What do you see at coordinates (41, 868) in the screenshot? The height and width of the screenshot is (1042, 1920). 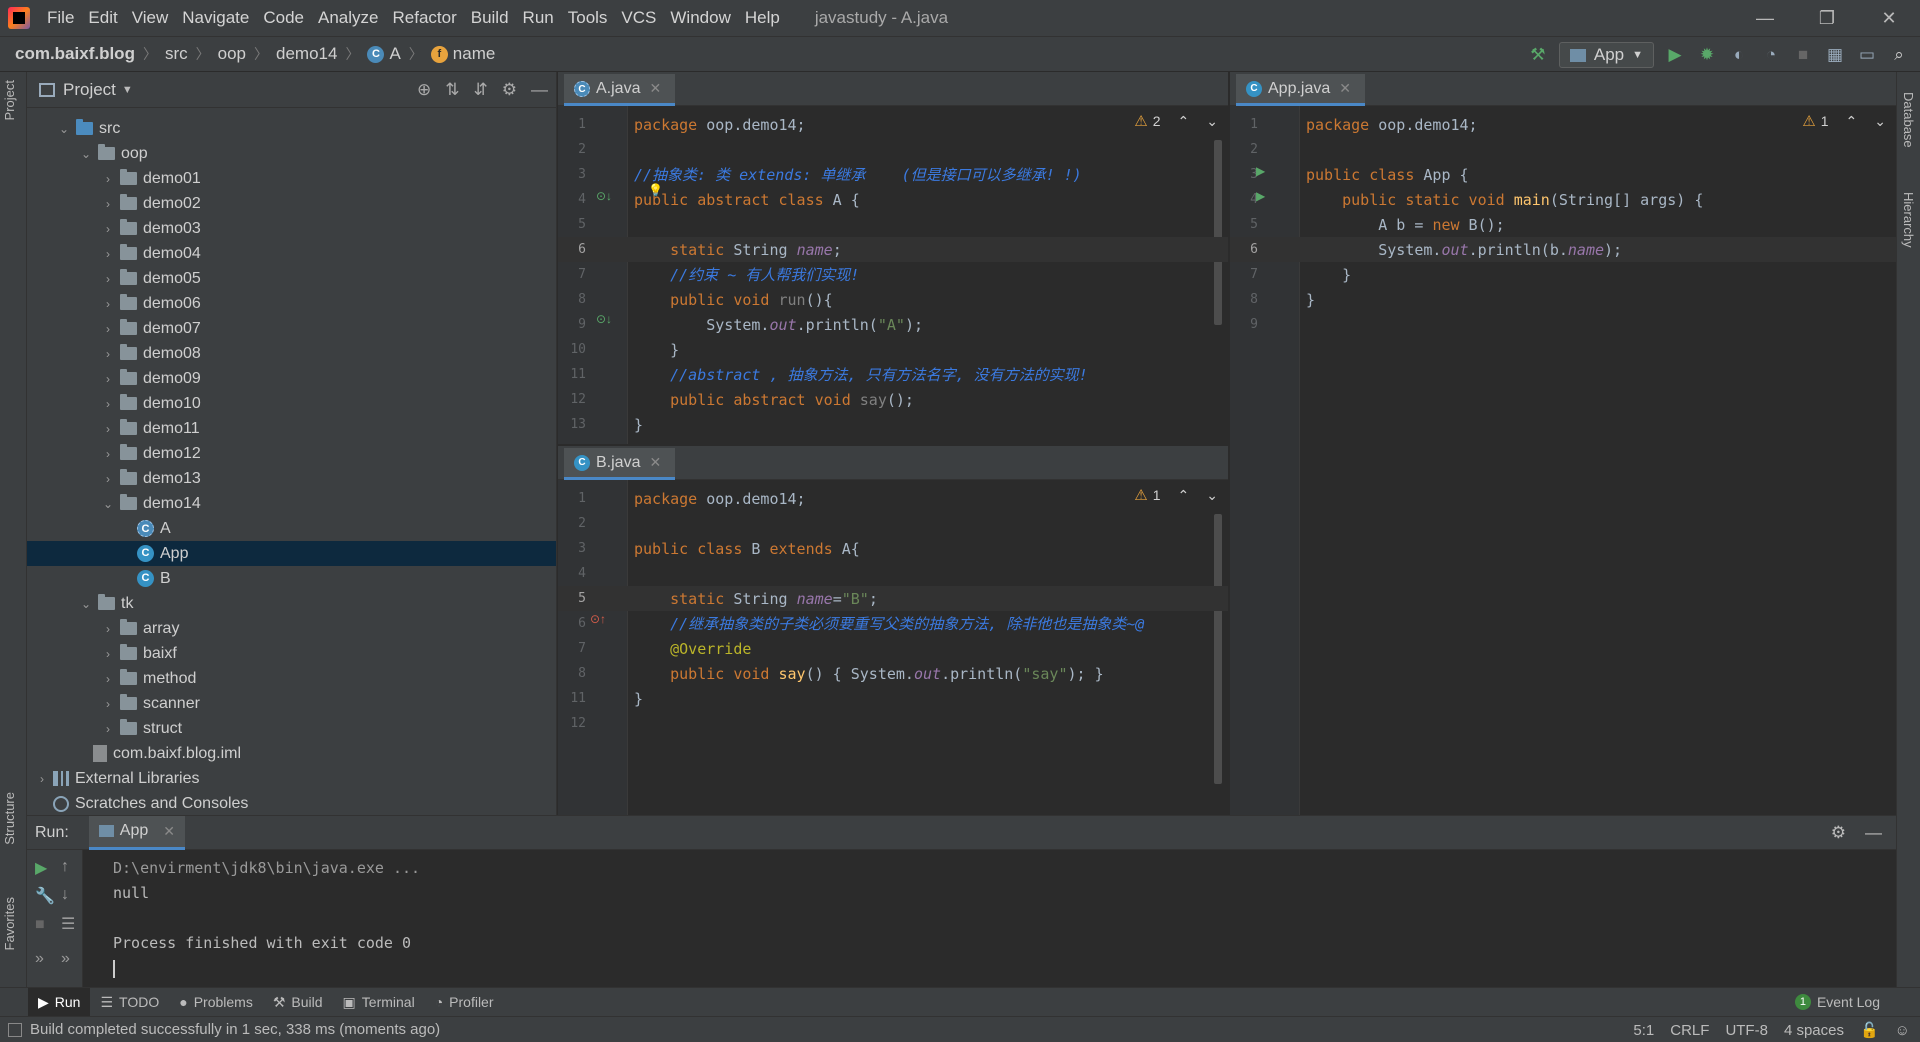 I see `rerun-icon: ▶` at bounding box center [41, 868].